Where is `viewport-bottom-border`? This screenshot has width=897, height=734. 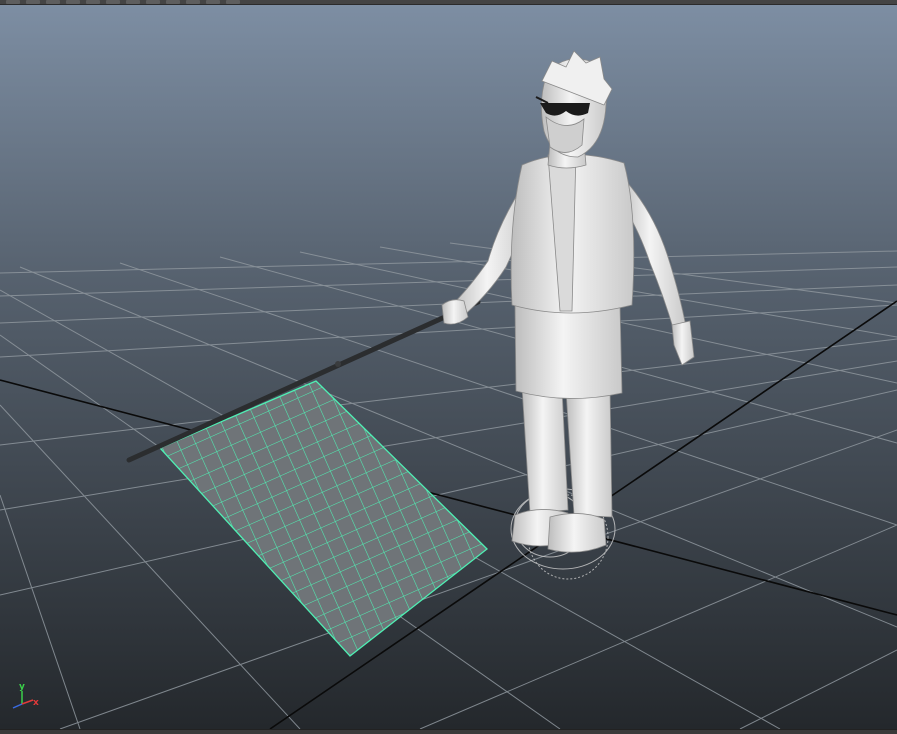
viewport-bottom-border is located at coordinates (448, 731).